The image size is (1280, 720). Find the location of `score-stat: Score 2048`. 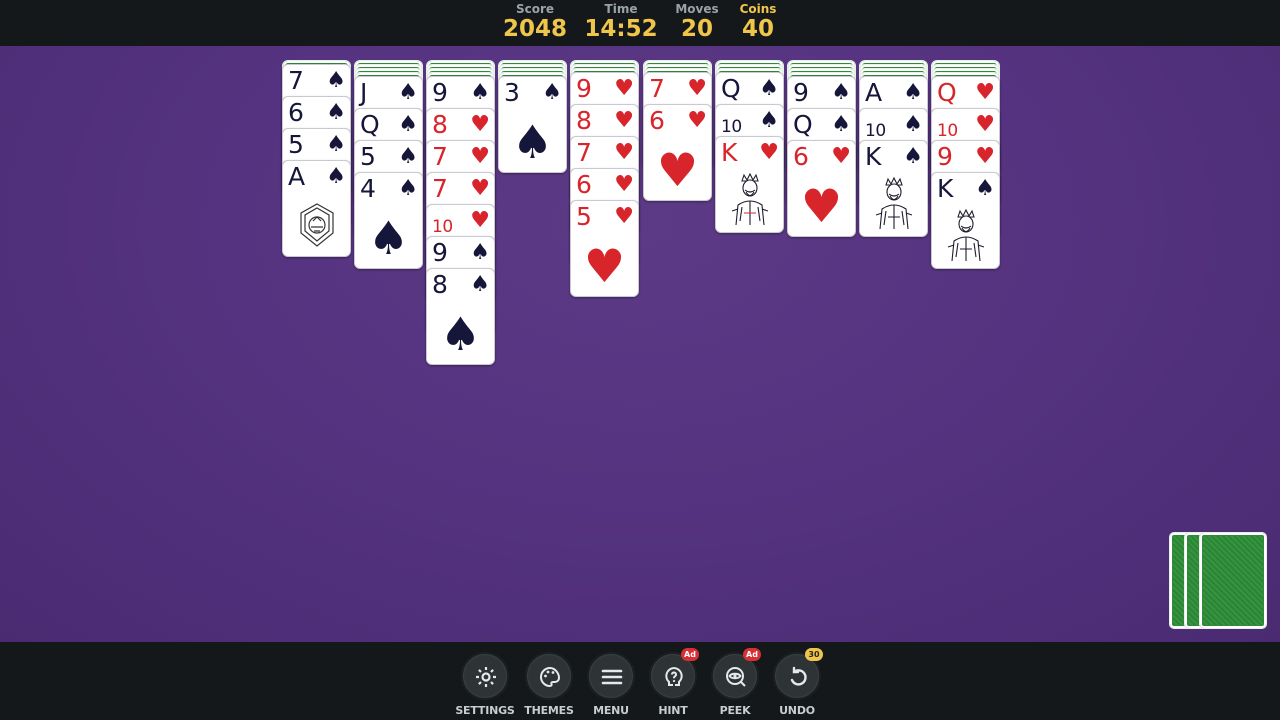

score-stat: Score 2048 is located at coordinates (535, 22).